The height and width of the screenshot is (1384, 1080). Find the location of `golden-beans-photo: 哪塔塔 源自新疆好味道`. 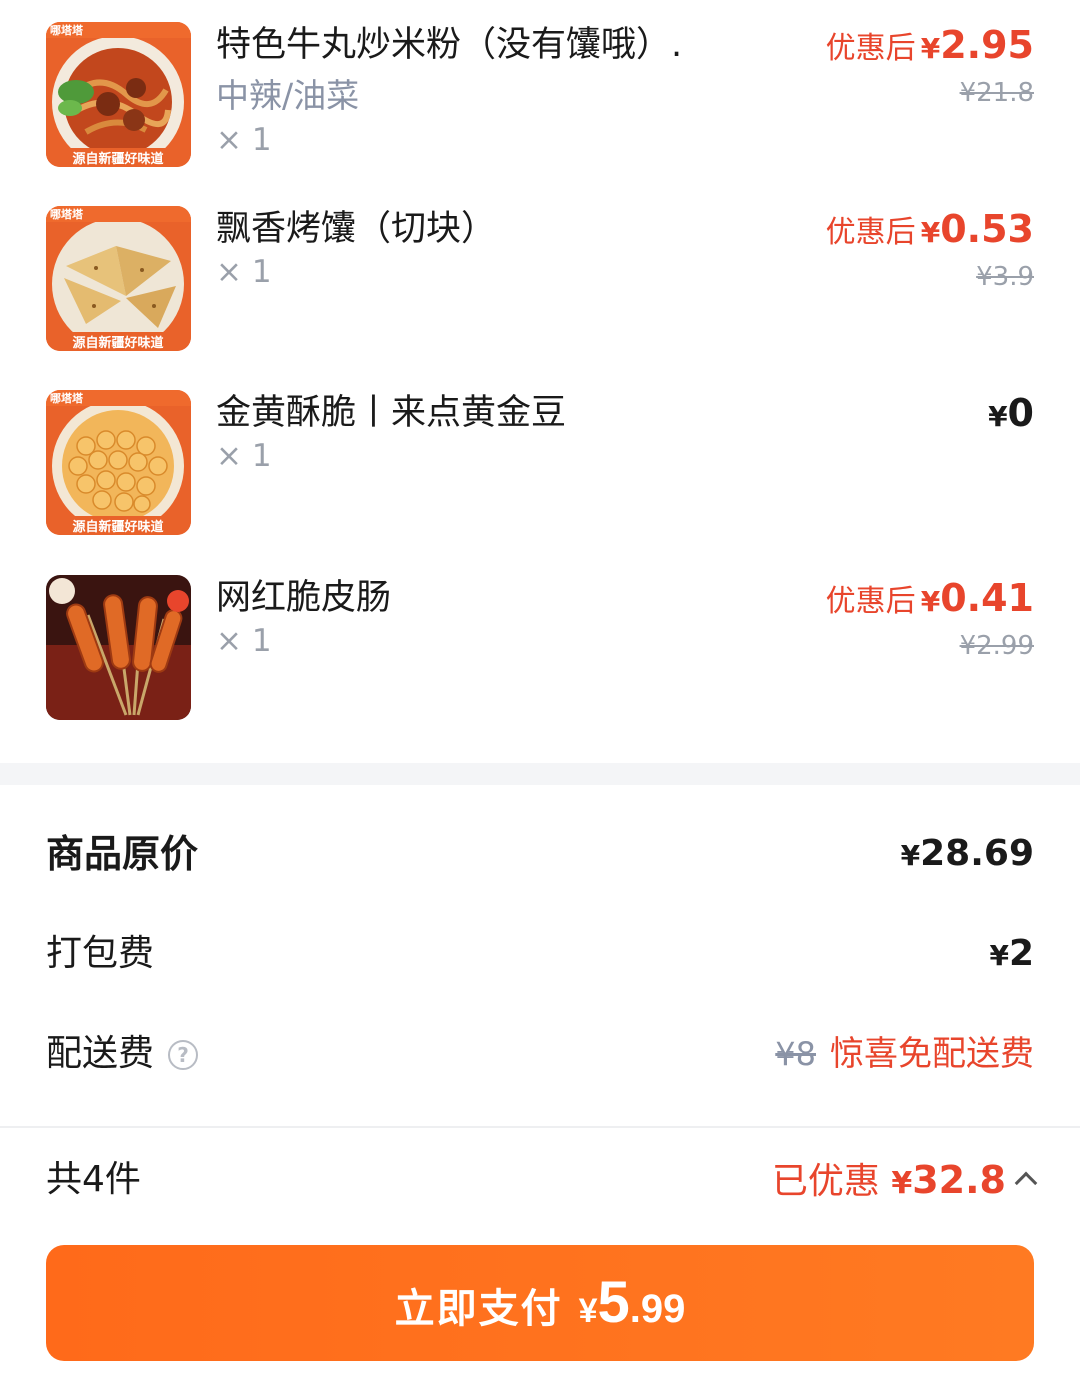

golden-beans-photo: 哪塔塔 源自新疆好味道 is located at coordinates (118, 462).